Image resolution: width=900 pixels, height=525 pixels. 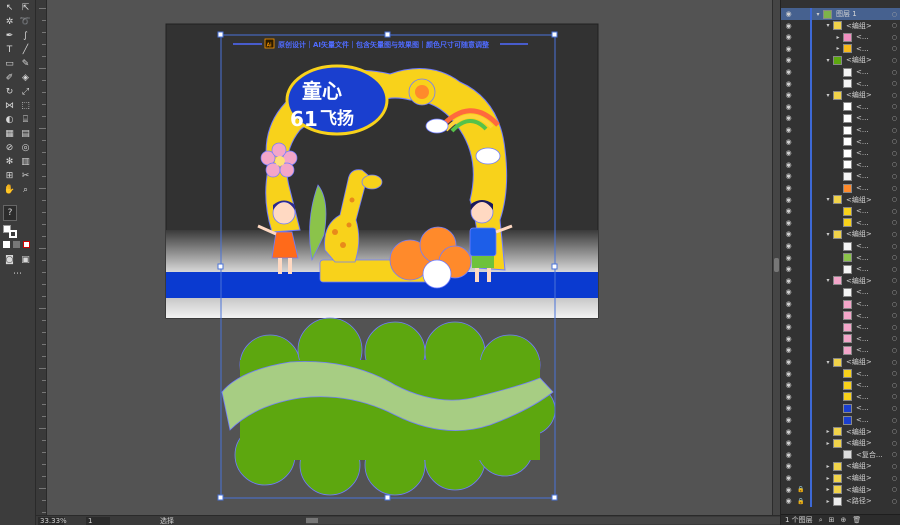 I want to click on perspective-grid-tool-icon: ⌸, so click(x=25, y=120).